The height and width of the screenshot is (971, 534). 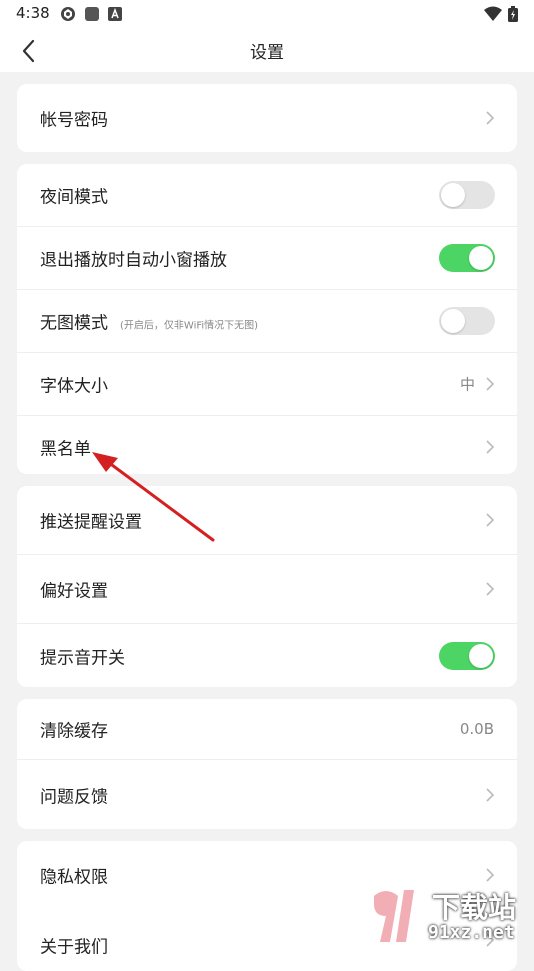 What do you see at coordinates (267, 258) in the screenshot?
I see `row-auto-mini-window: 退出播放时自动小窗播放` at bounding box center [267, 258].